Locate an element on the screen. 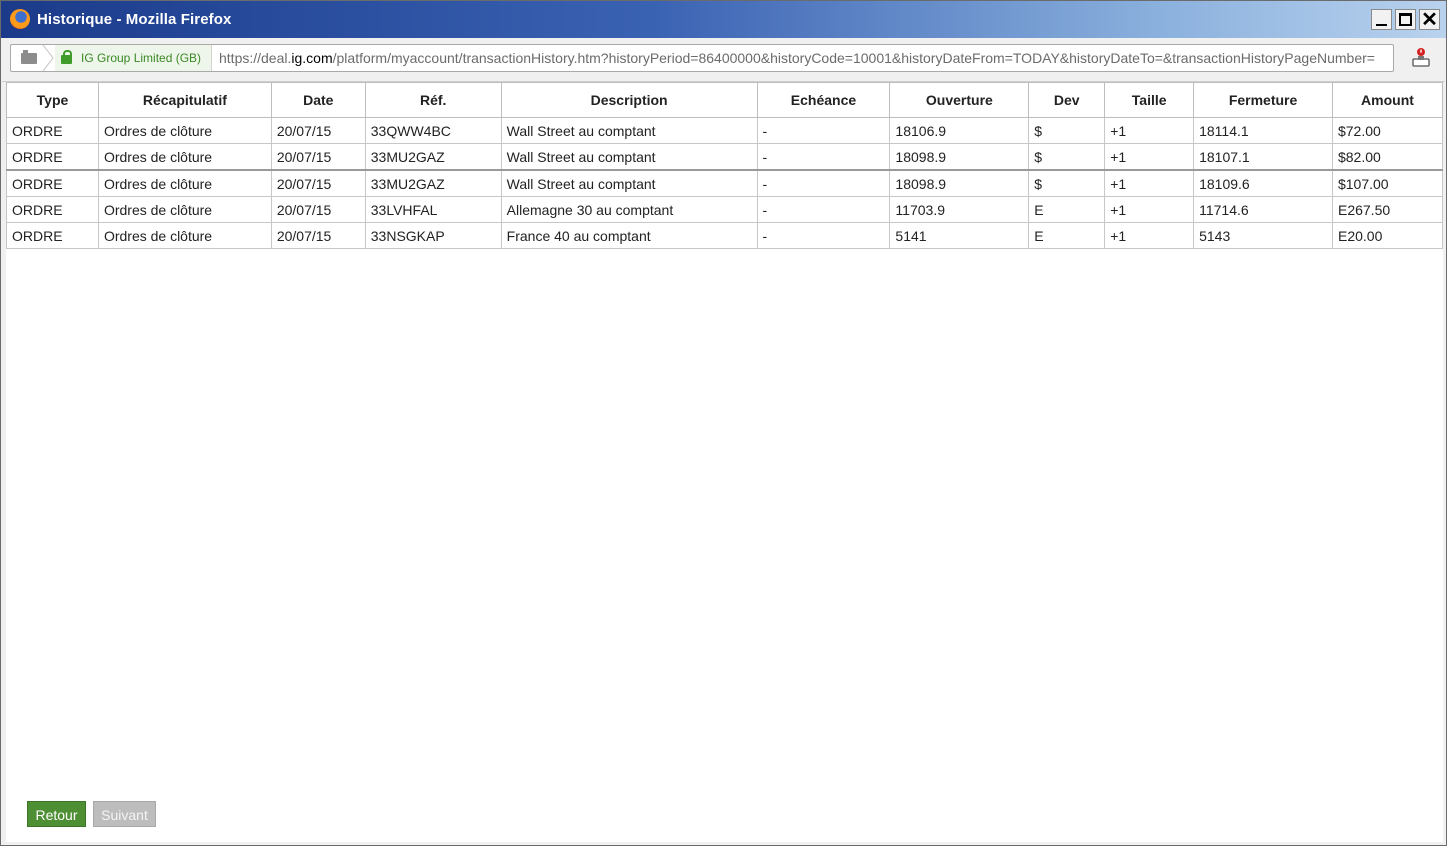 The width and height of the screenshot is (1447, 846). cell-closing: 5143 is located at coordinates (1263, 235).